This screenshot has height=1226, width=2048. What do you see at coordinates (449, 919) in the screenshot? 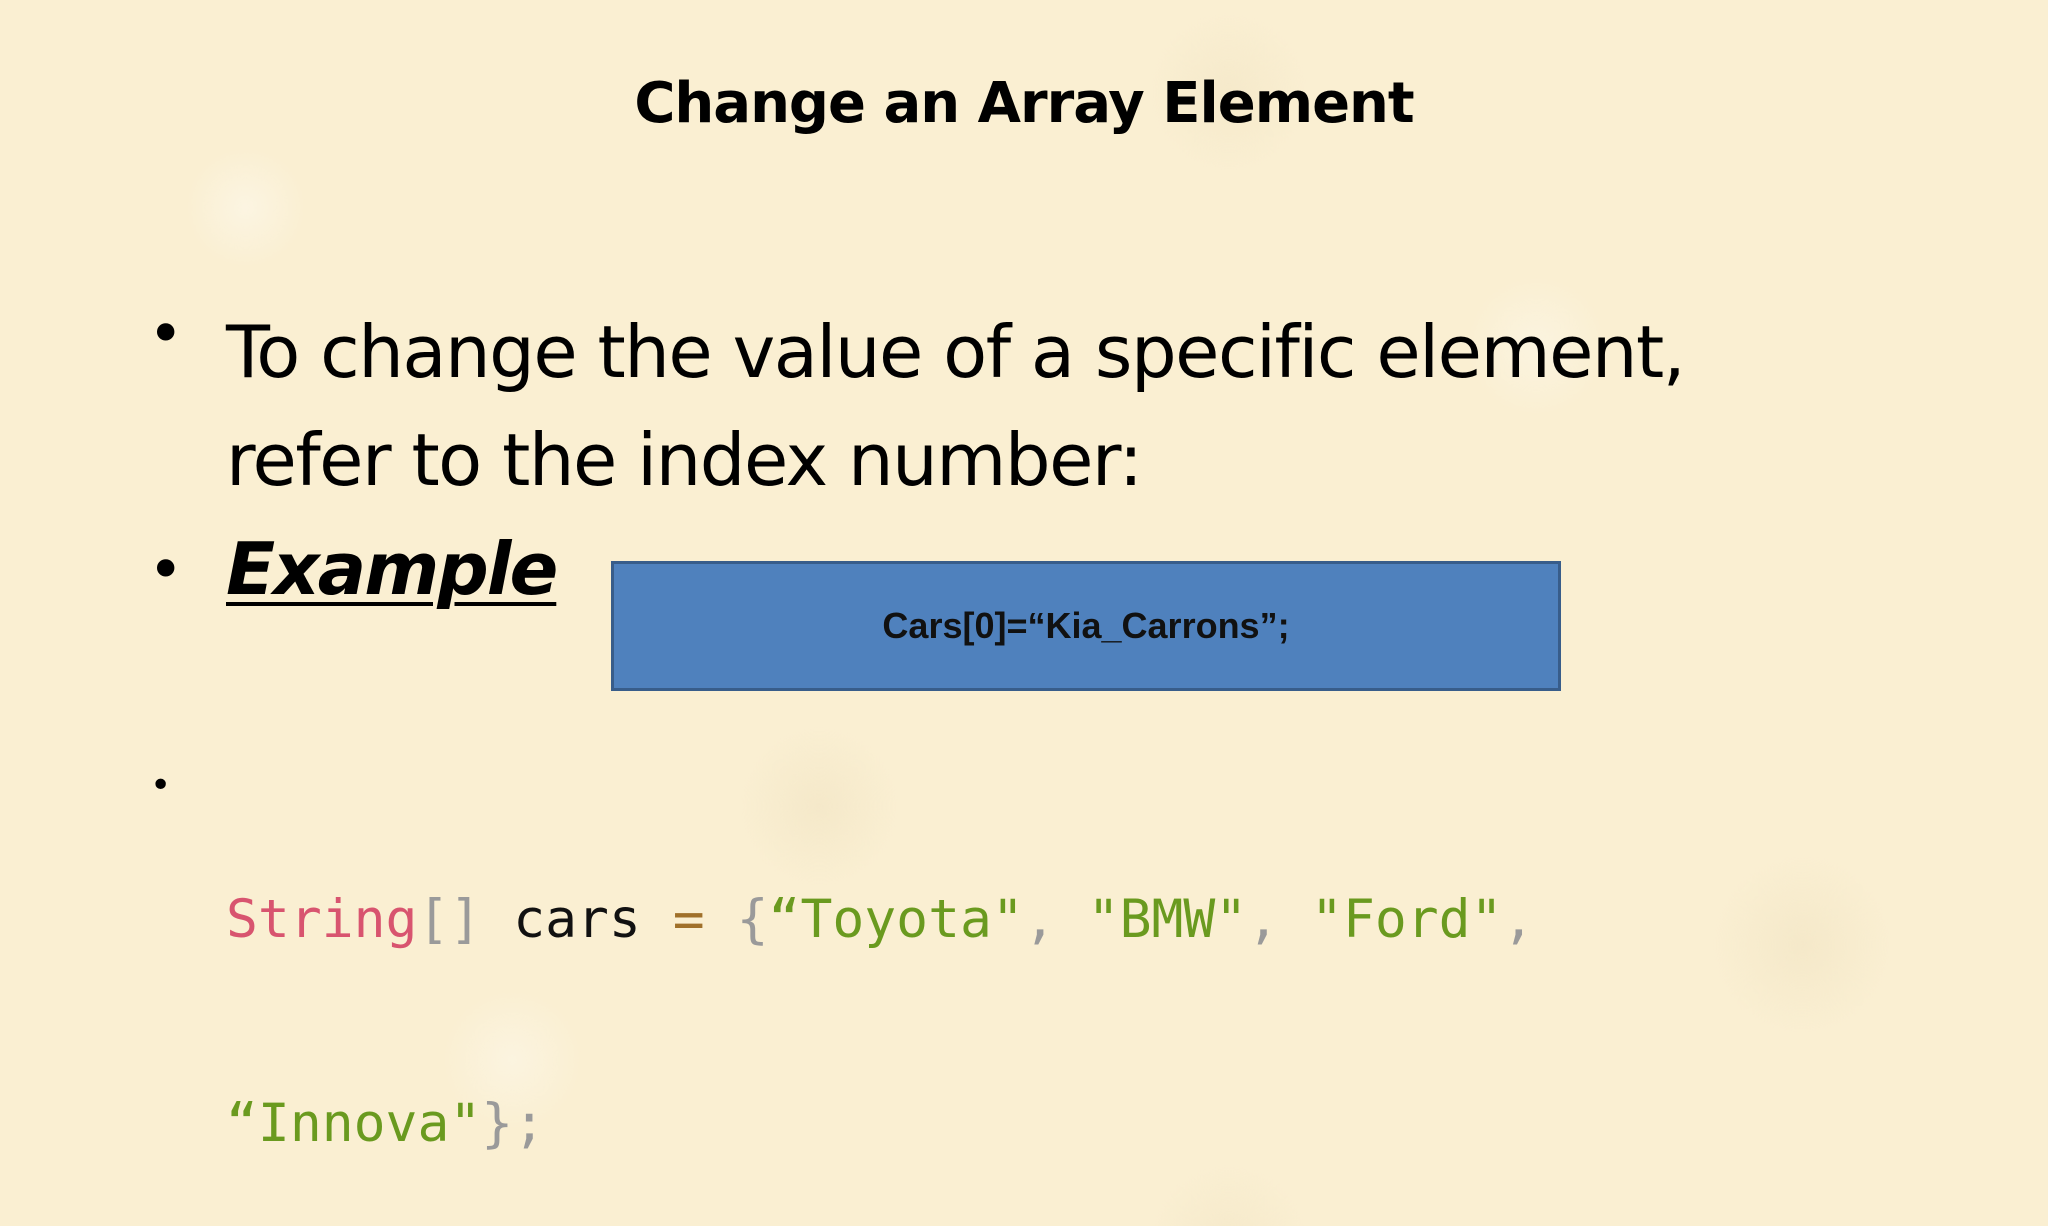
I see `code-punct: []` at bounding box center [449, 919].